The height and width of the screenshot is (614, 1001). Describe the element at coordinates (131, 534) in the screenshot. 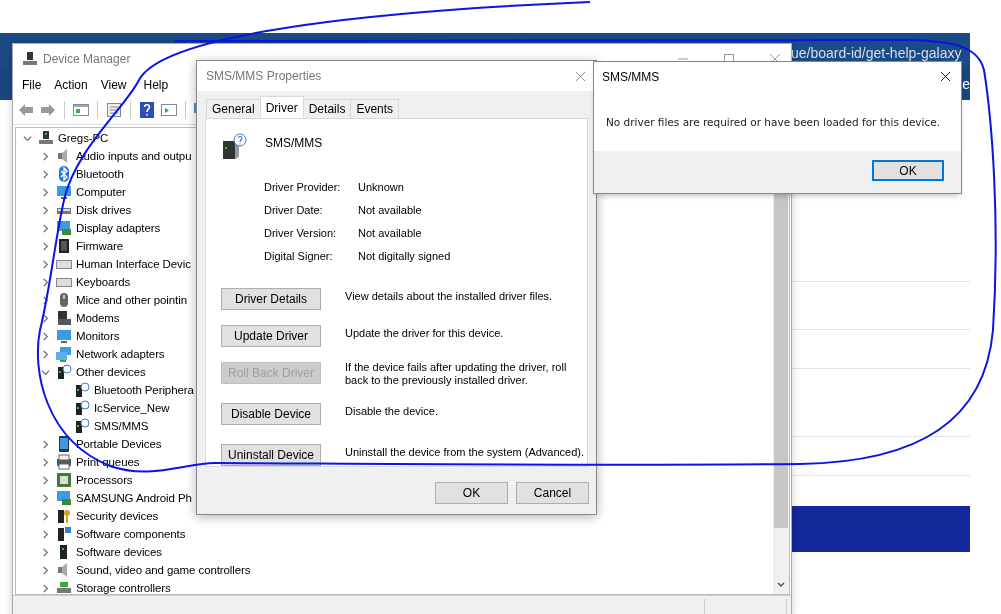

I see `tree-item: Software components` at that location.